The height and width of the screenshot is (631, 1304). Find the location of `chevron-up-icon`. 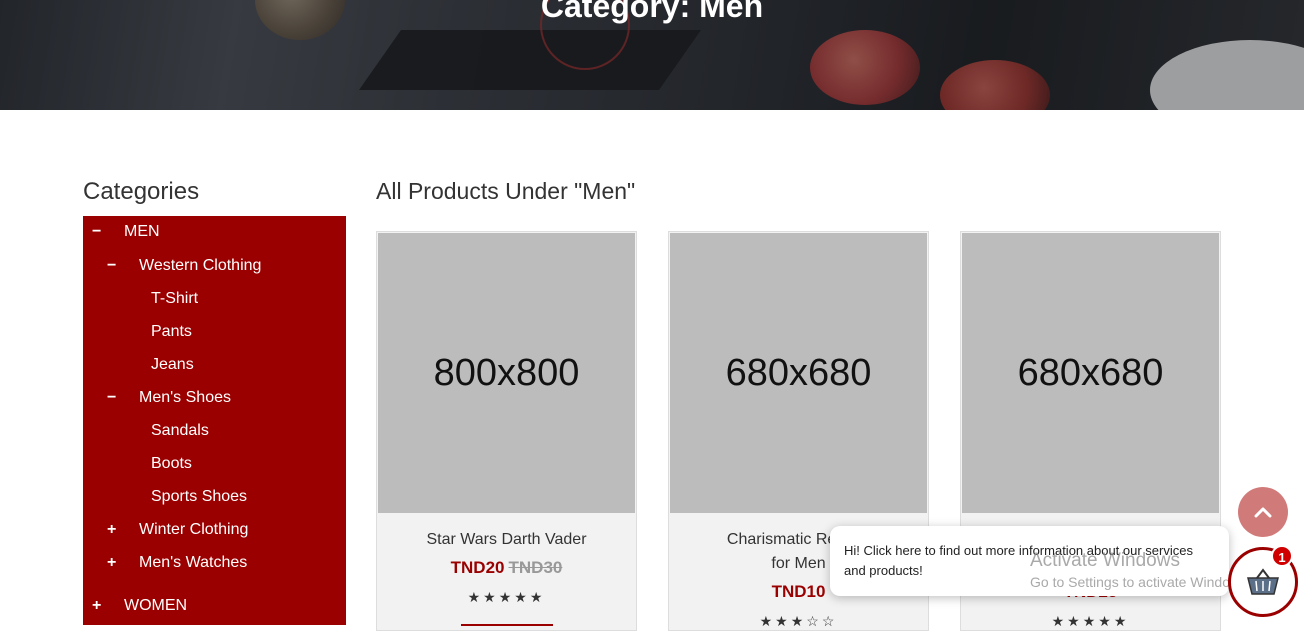

chevron-up-icon is located at coordinates (1263, 512).